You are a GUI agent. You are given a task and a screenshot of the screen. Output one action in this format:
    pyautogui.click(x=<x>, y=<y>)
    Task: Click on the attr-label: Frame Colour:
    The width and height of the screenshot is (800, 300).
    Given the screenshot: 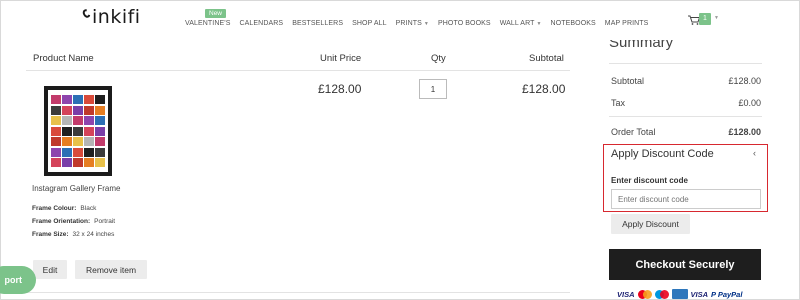 What is the action you would take?
    pyautogui.click(x=54, y=208)
    